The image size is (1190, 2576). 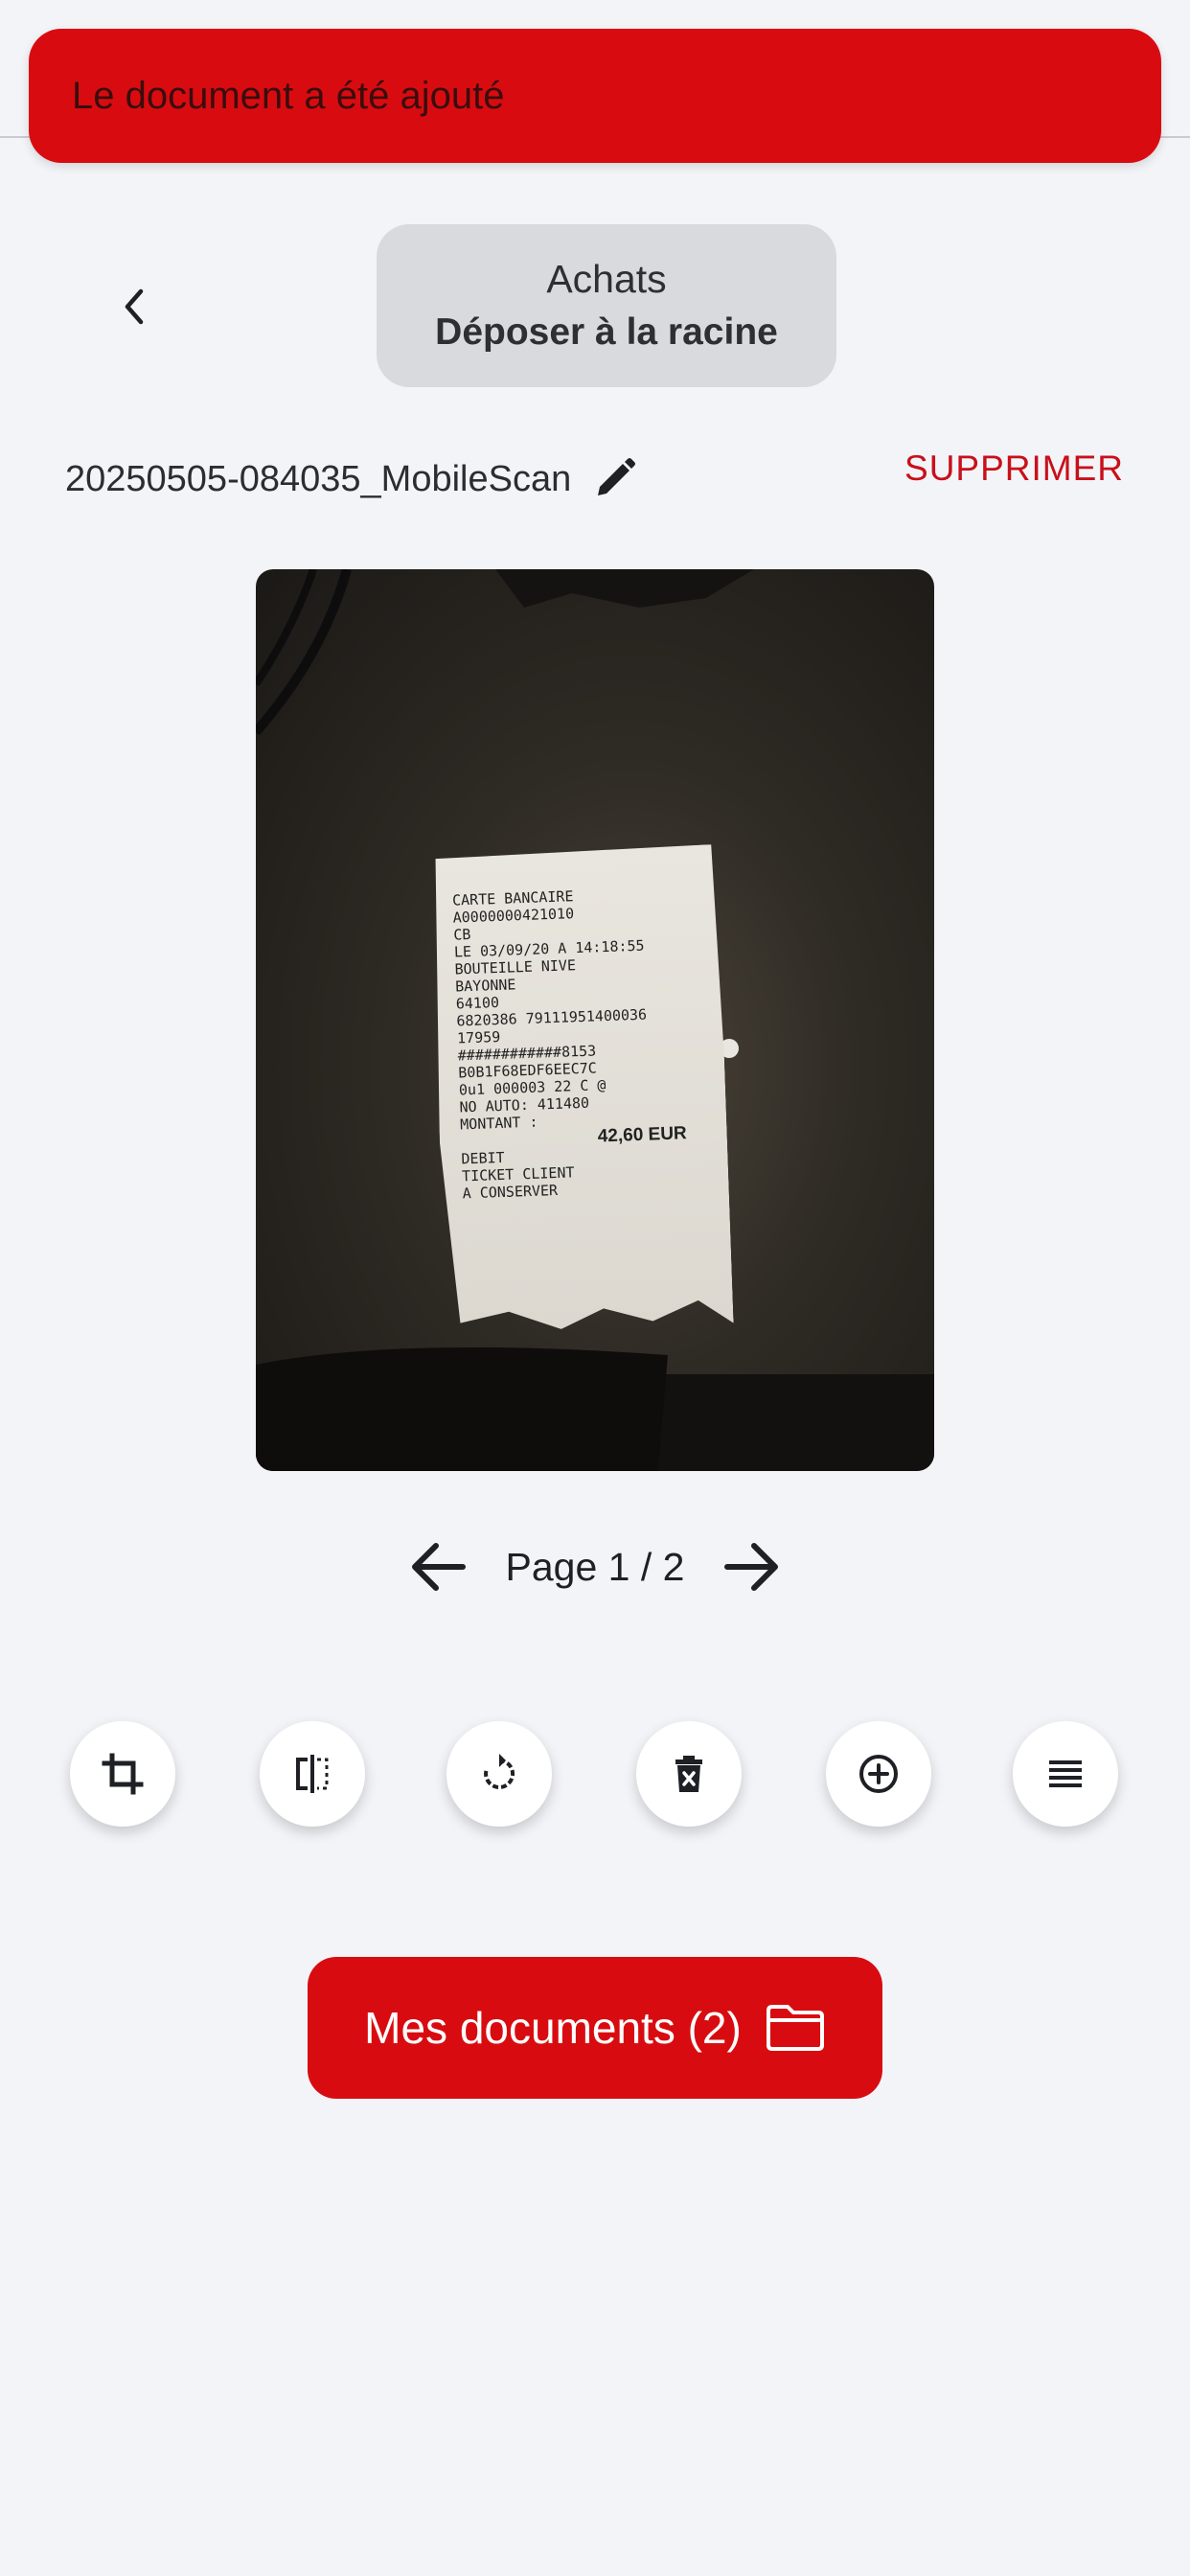 I want to click on reorder-button, so click(x=1066, y=1774).